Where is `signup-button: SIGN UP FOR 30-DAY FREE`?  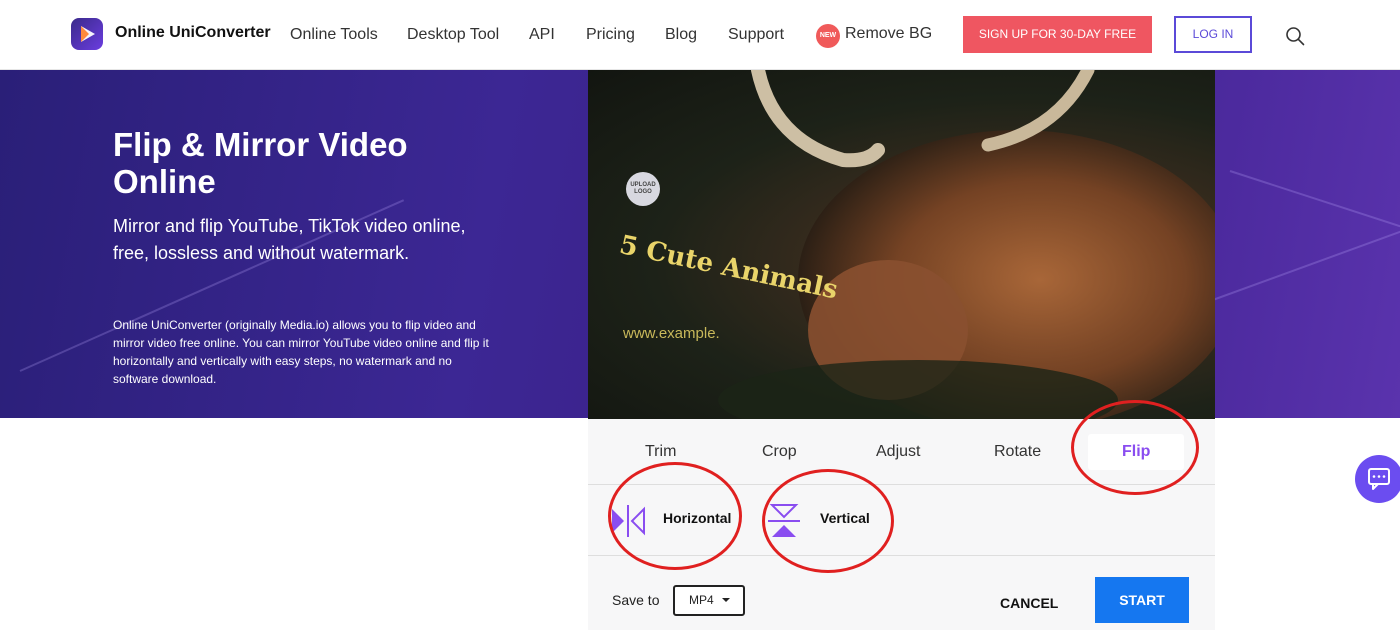
signup-button: SIGN UP FOR 30-DAY FREE is located at coordinates (1057, 34).